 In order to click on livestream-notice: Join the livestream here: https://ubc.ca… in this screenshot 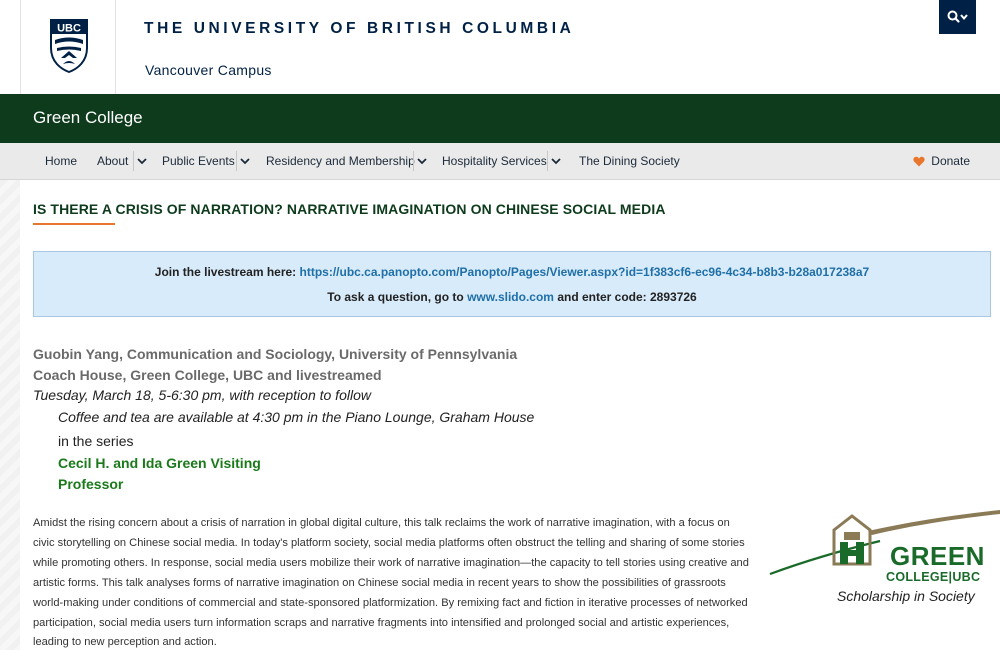, I will do `click(512, 284)`.